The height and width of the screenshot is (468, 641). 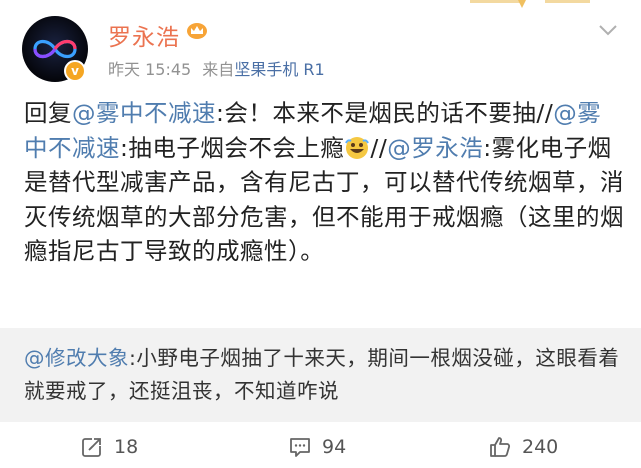 I want to click on comment-icon, so click(x=300, y=447).